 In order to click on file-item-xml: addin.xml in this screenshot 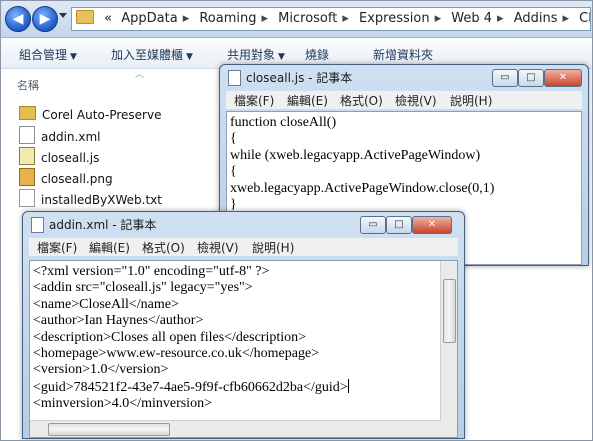, I will do `click(59, 135)`.